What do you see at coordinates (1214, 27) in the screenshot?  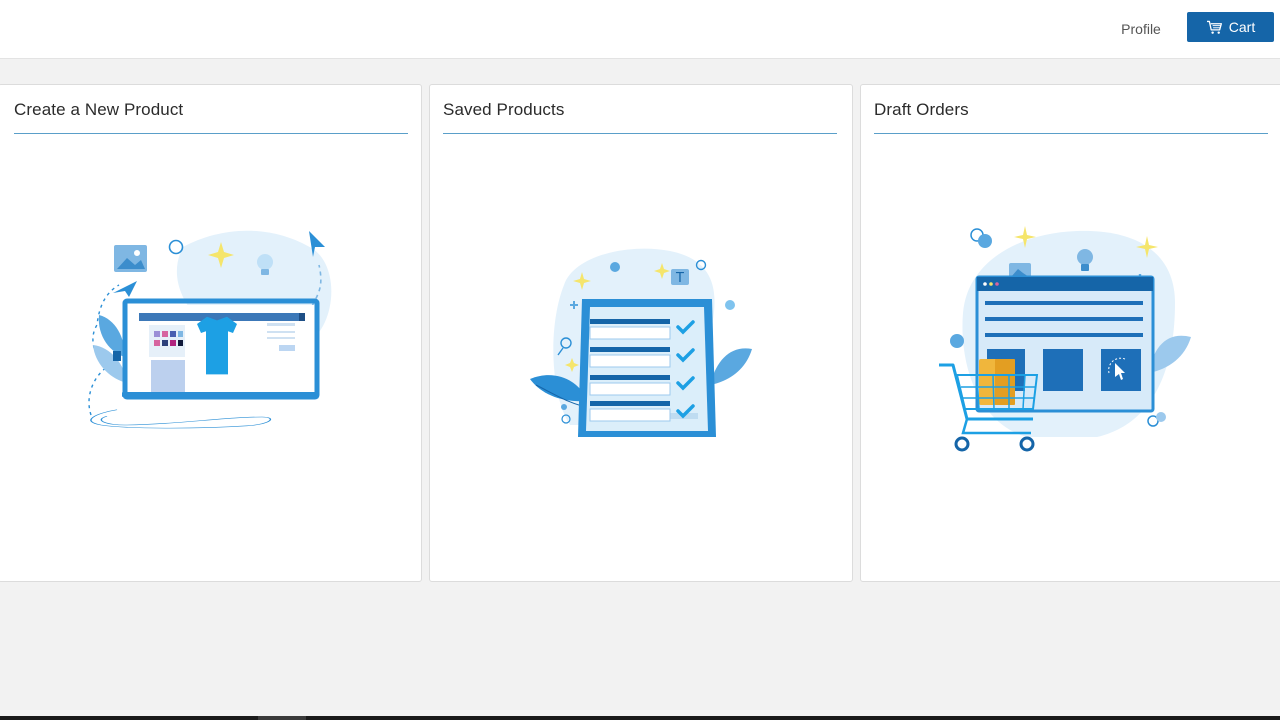 I see `shopping-cart-icon` at bounding box center [1214, 27].